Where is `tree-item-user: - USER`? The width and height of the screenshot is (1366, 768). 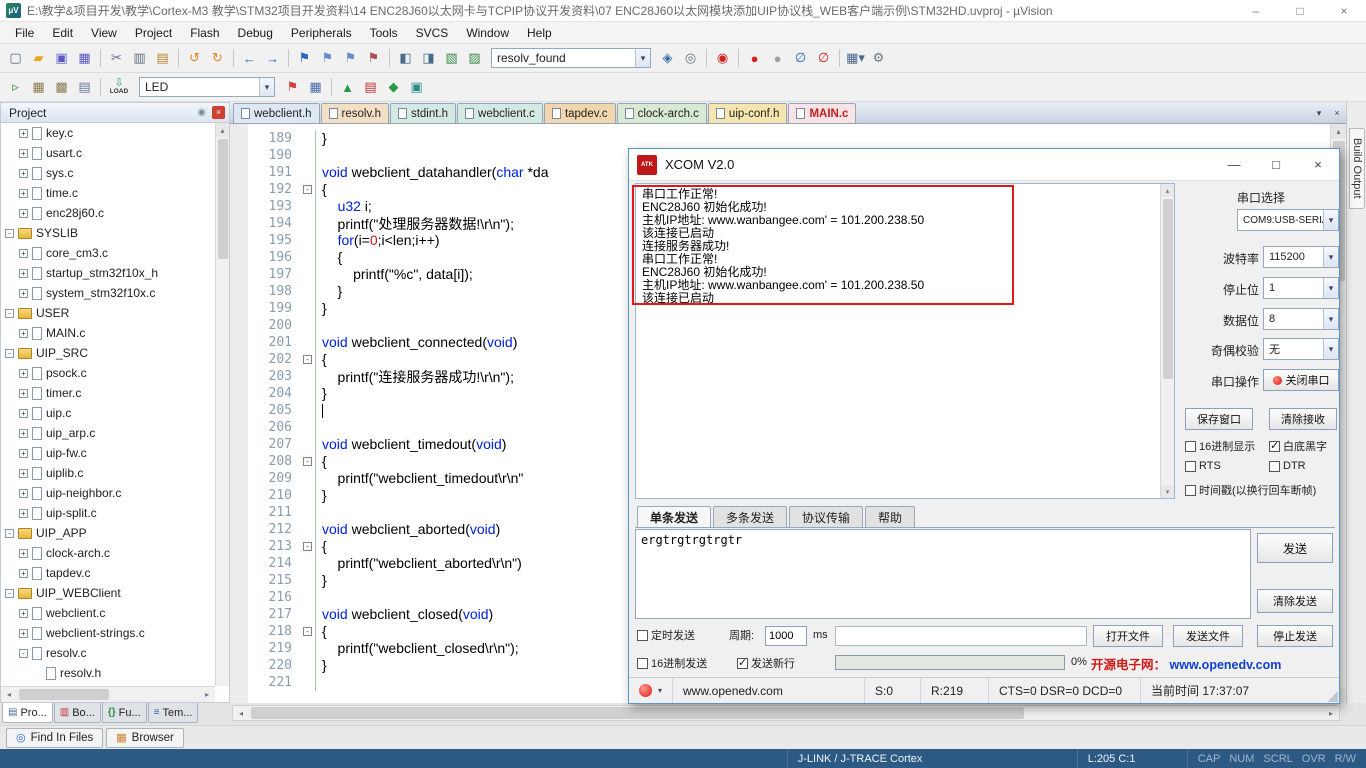
tree-item-user: - USER is located at coordinates (108, 313).